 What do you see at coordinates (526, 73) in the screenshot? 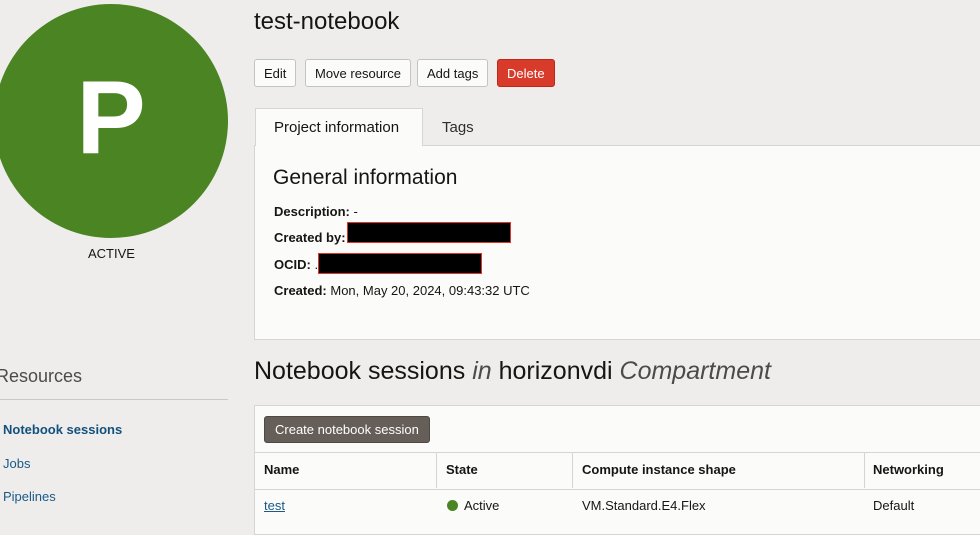
I see `delete-button: Delete` at bounding box center [526, 73].